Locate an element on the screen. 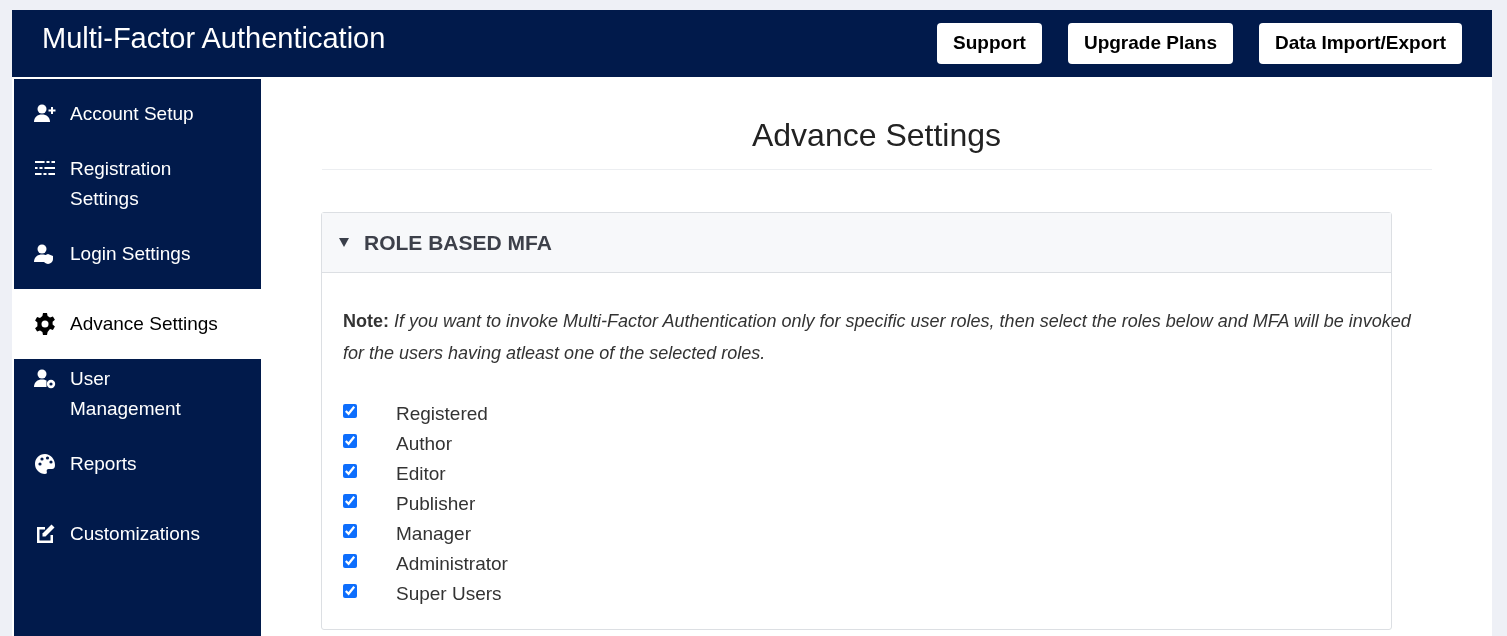 The height and width of the screenshot is (636, 1507). sidebar-label: Reports is located at coordinates (104, 464).